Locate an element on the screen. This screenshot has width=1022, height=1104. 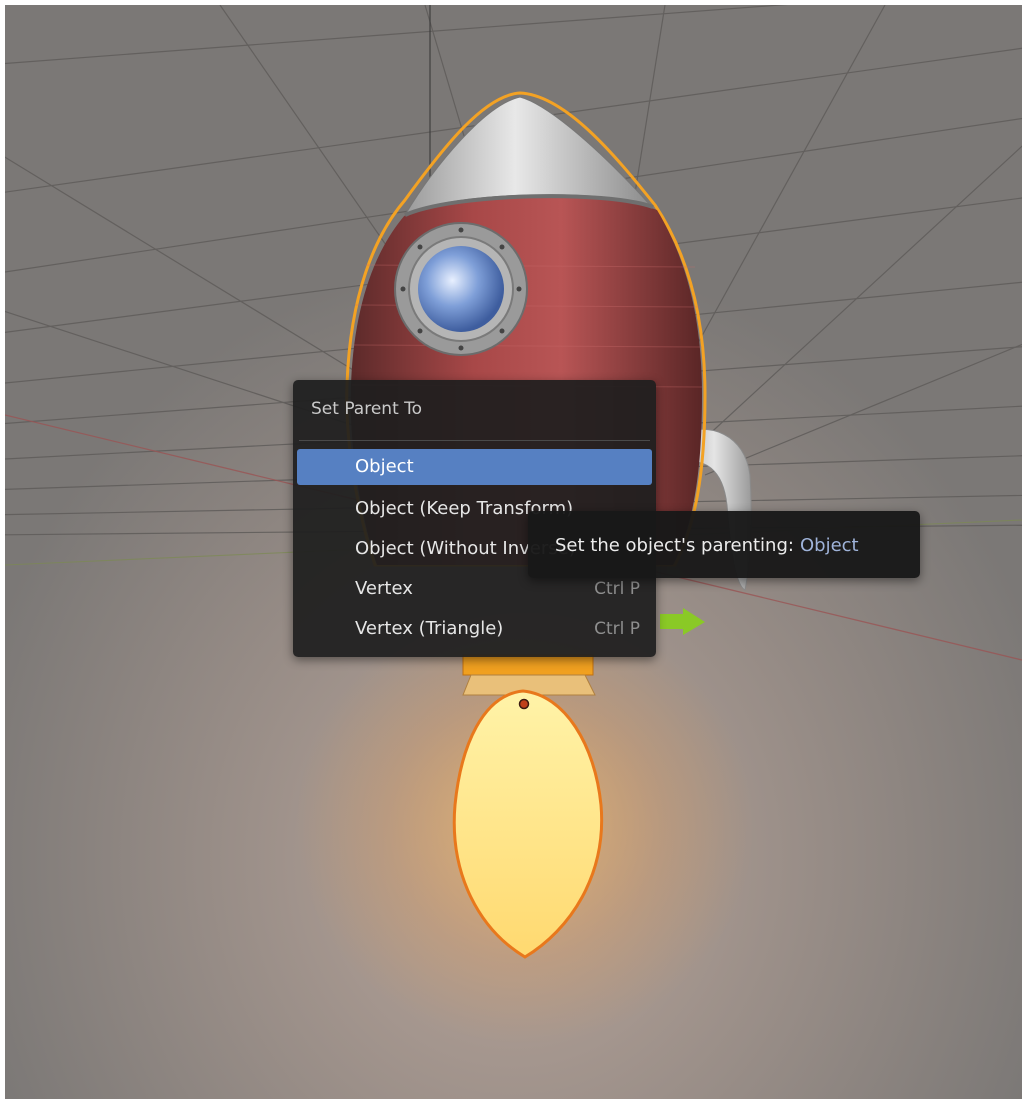
tooltip-description: Set the object's parenting: is located at coordinates (674, 545).